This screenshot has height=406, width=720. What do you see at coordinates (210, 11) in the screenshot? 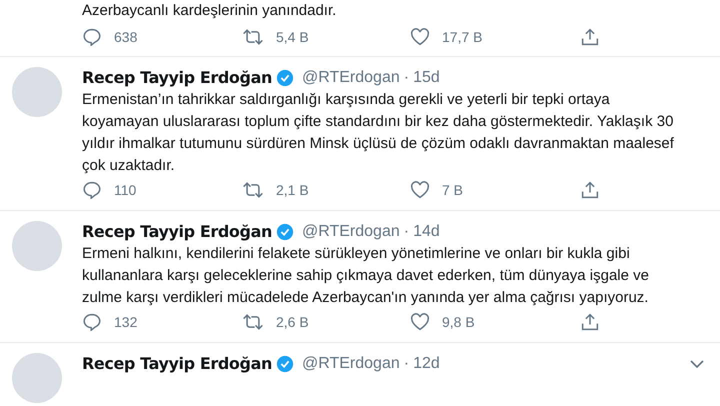
I see `tweet-text: Azerbaycanlı kardeşlerinin yanındadır.` at bounding box center [210, 11].